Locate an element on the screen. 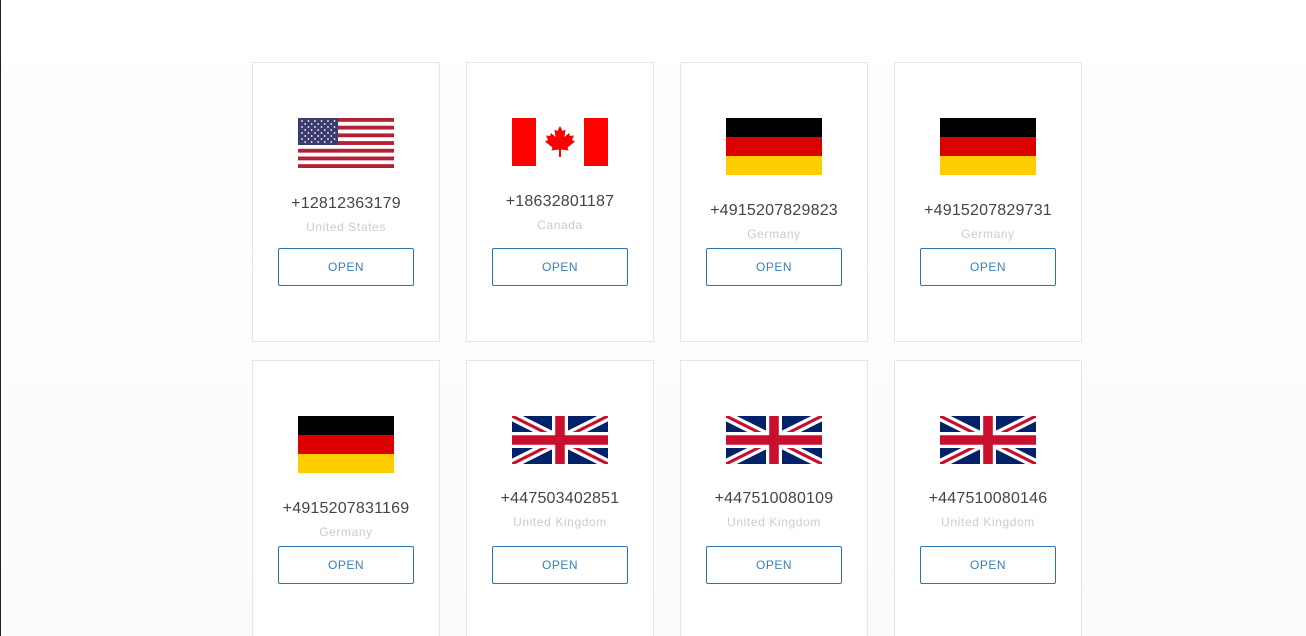 This screenshot has width=1306, height=636. phone-number: +18632801187 is located at coordinates (560, 201).